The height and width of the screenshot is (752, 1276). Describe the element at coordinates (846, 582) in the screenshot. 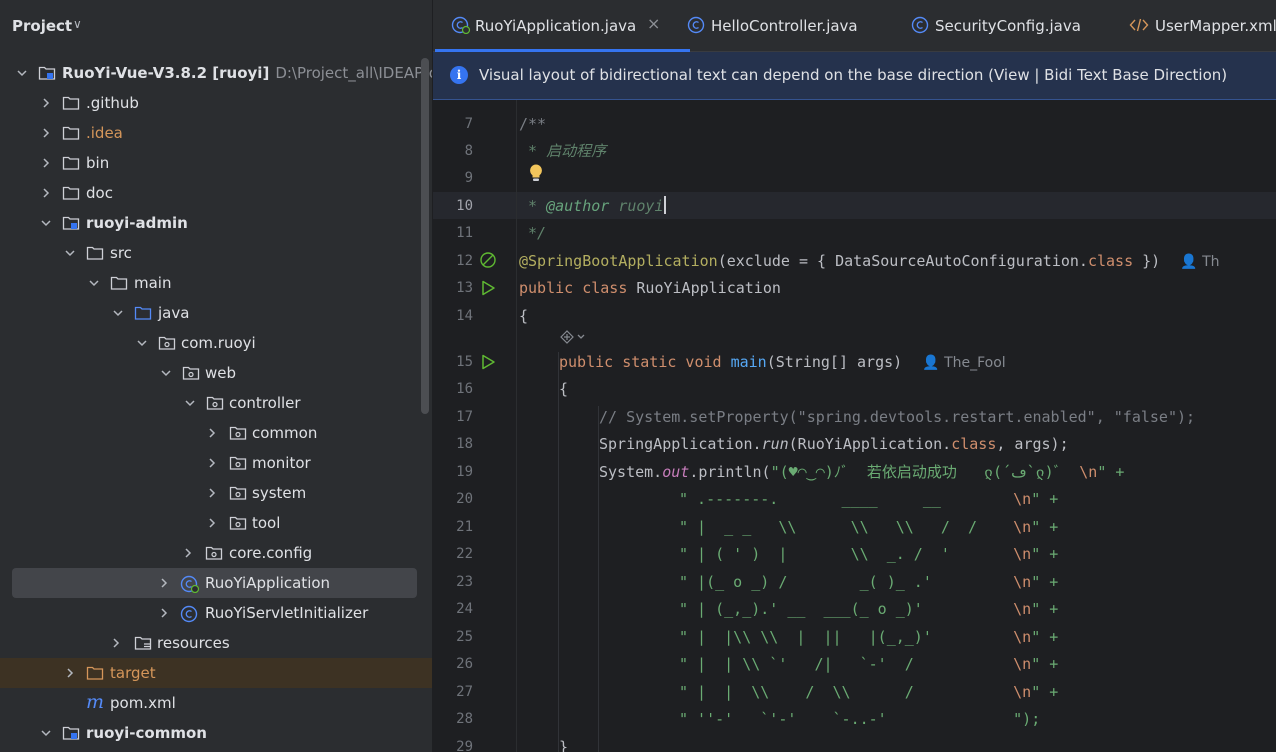

I see `code-token: " |(_ o _) / _( )_ .'` at that location.